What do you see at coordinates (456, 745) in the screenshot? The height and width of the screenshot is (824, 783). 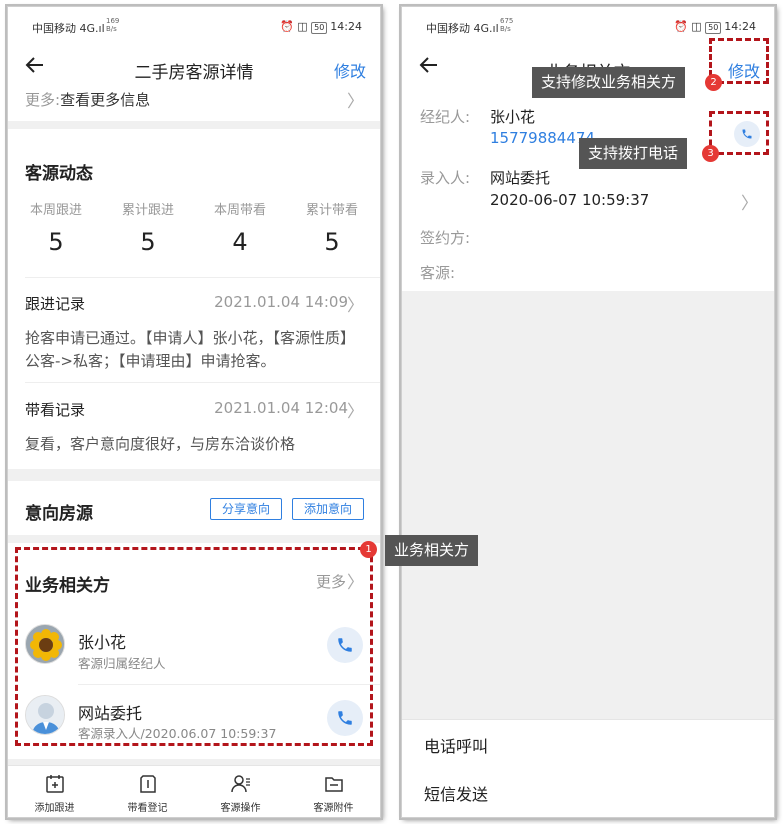 I see `phone-call-option: 电话呼叫` at bounding box center [456, 745].